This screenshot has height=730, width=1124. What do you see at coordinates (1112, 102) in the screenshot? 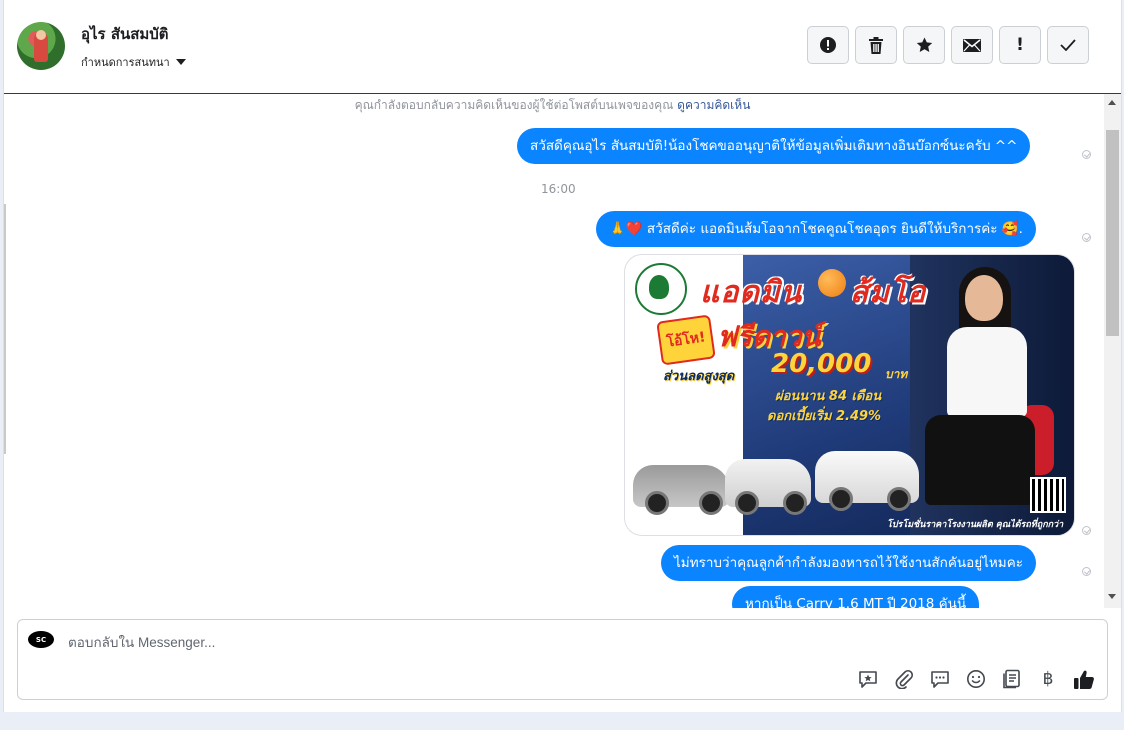
I see `scroll-up-arrow-icon` at bounding box center [1112, 102].